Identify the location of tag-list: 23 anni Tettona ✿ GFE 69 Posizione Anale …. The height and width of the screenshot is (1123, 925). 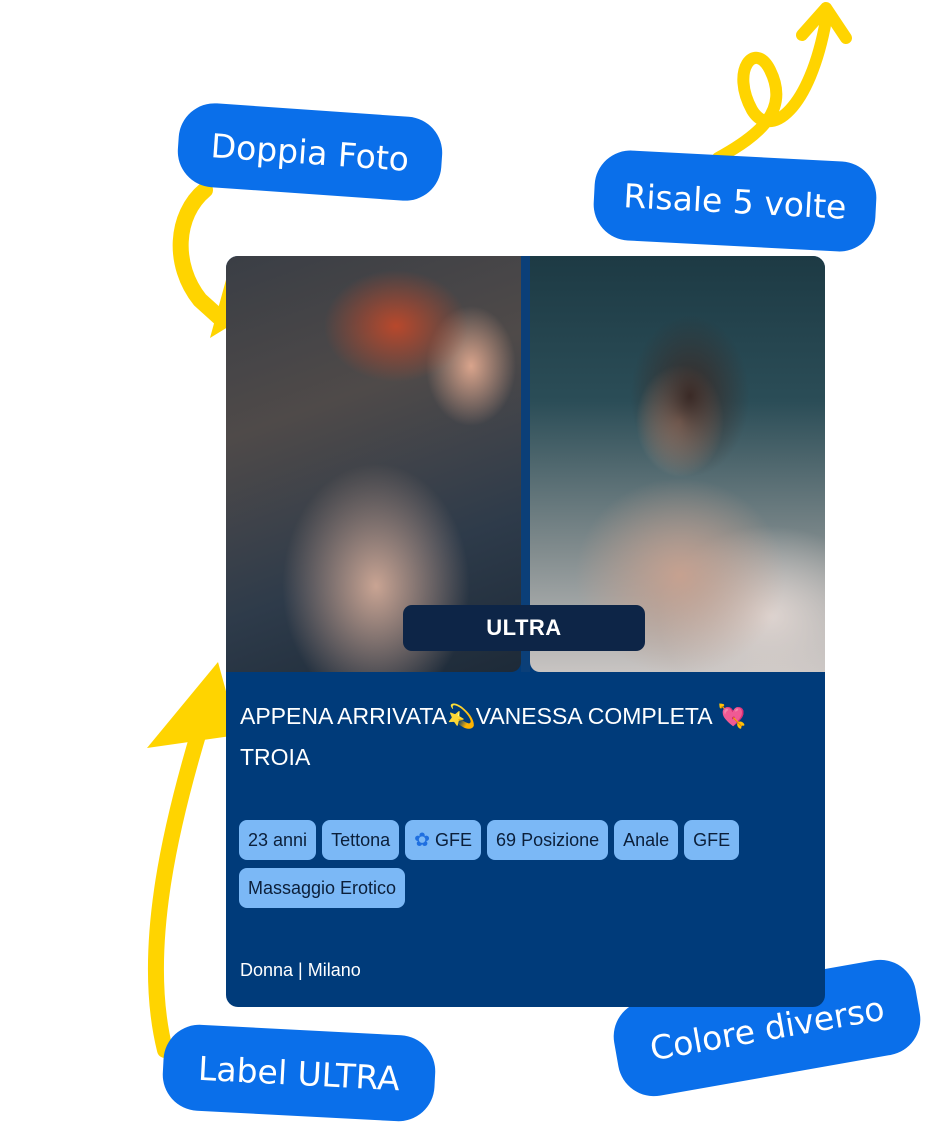
(529, 864).